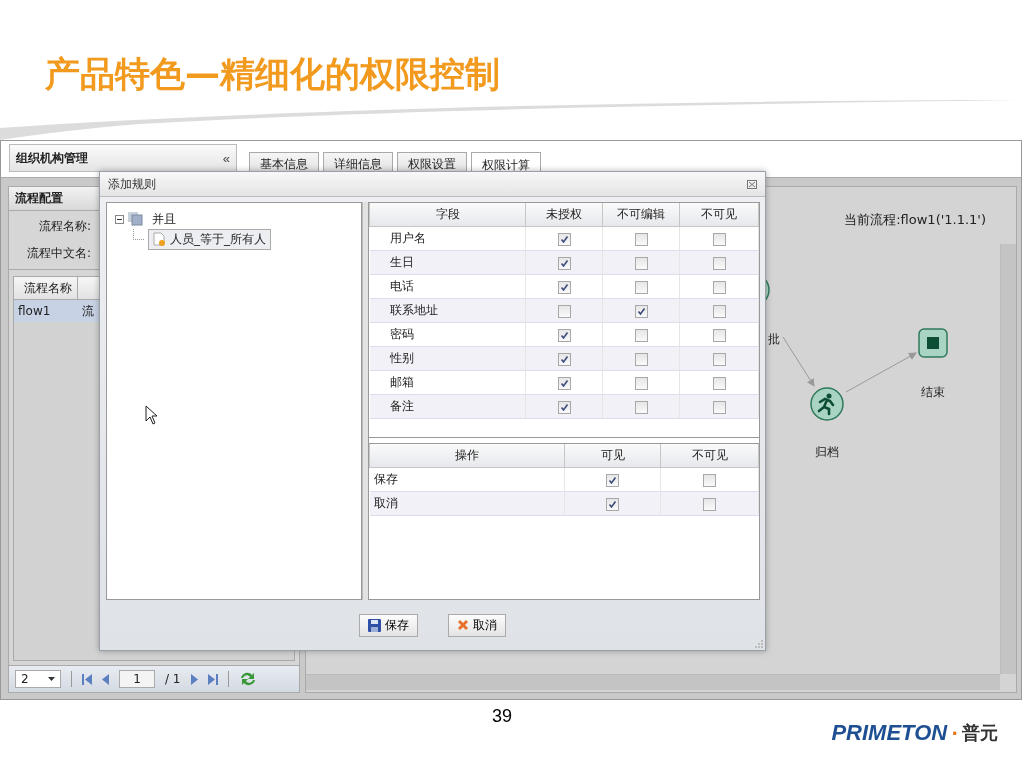  I want to click on column-header: 可见, so click(612, 456).